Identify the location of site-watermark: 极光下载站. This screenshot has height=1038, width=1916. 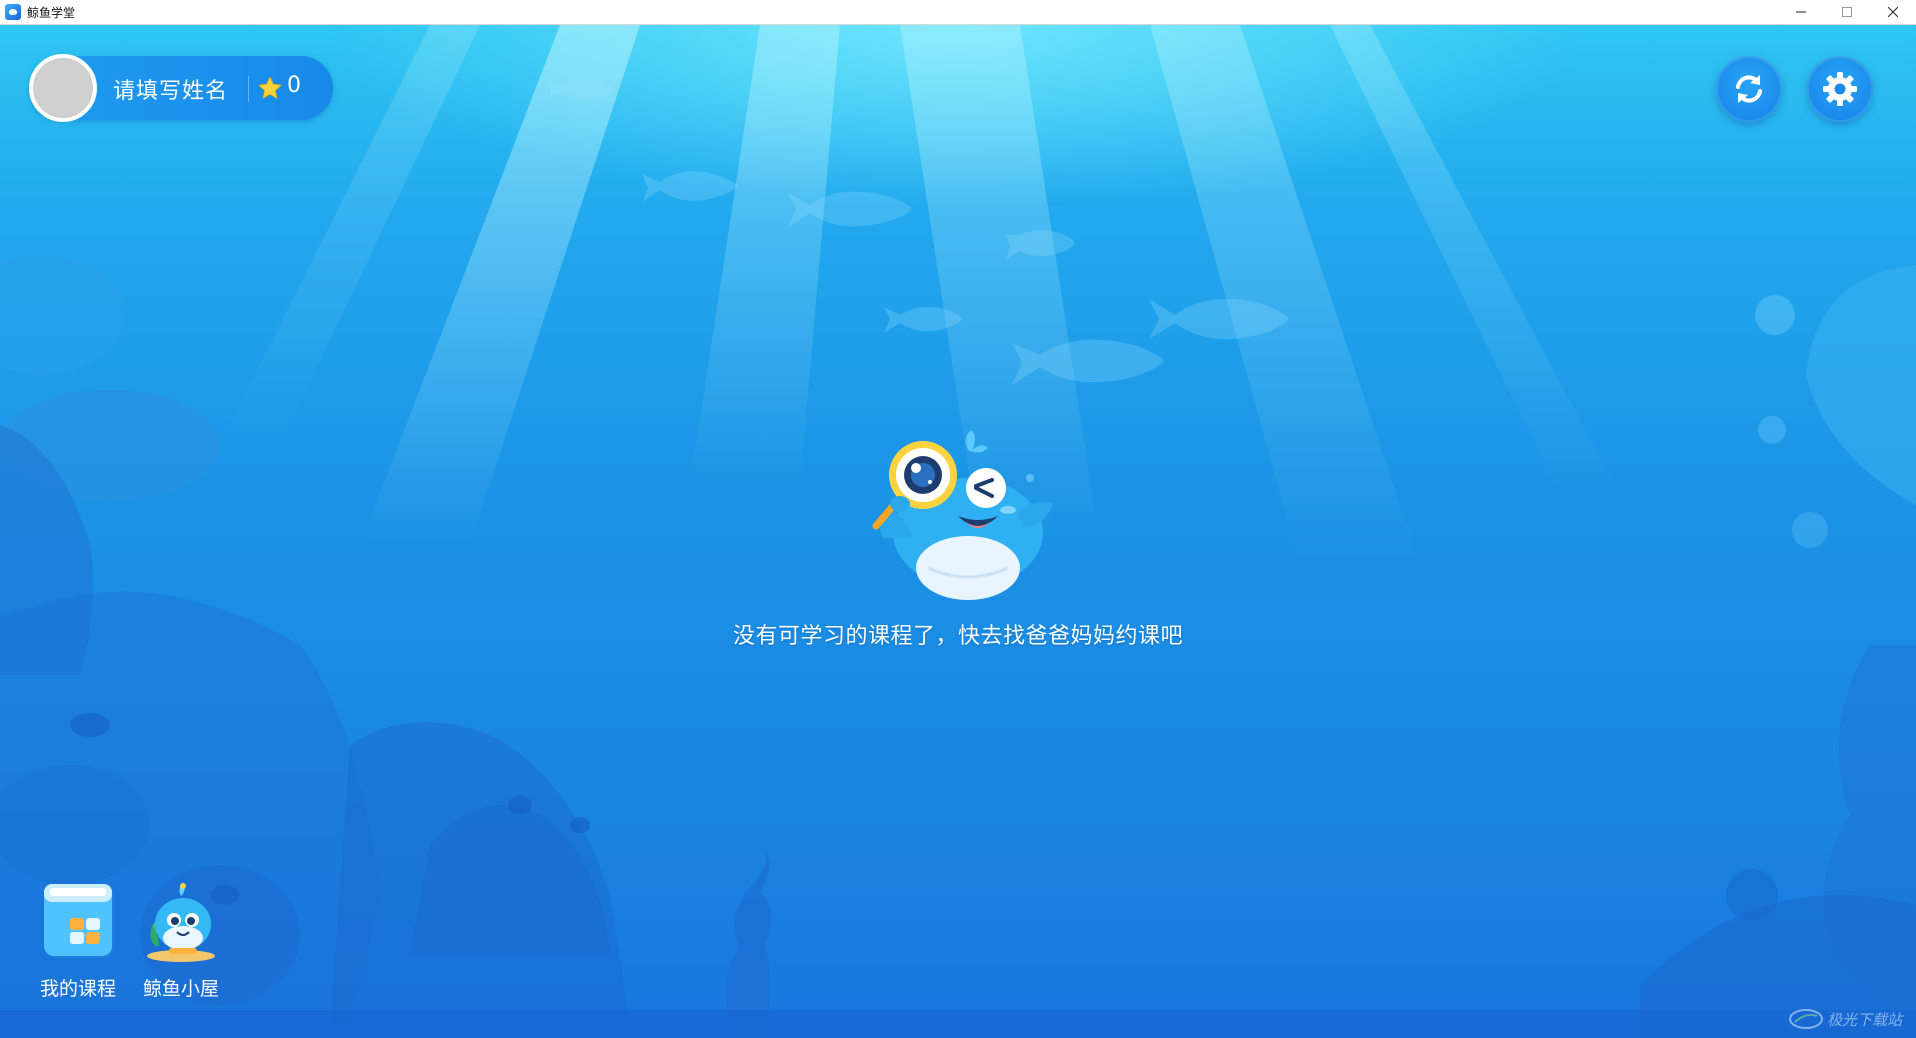
(1845, 1019).